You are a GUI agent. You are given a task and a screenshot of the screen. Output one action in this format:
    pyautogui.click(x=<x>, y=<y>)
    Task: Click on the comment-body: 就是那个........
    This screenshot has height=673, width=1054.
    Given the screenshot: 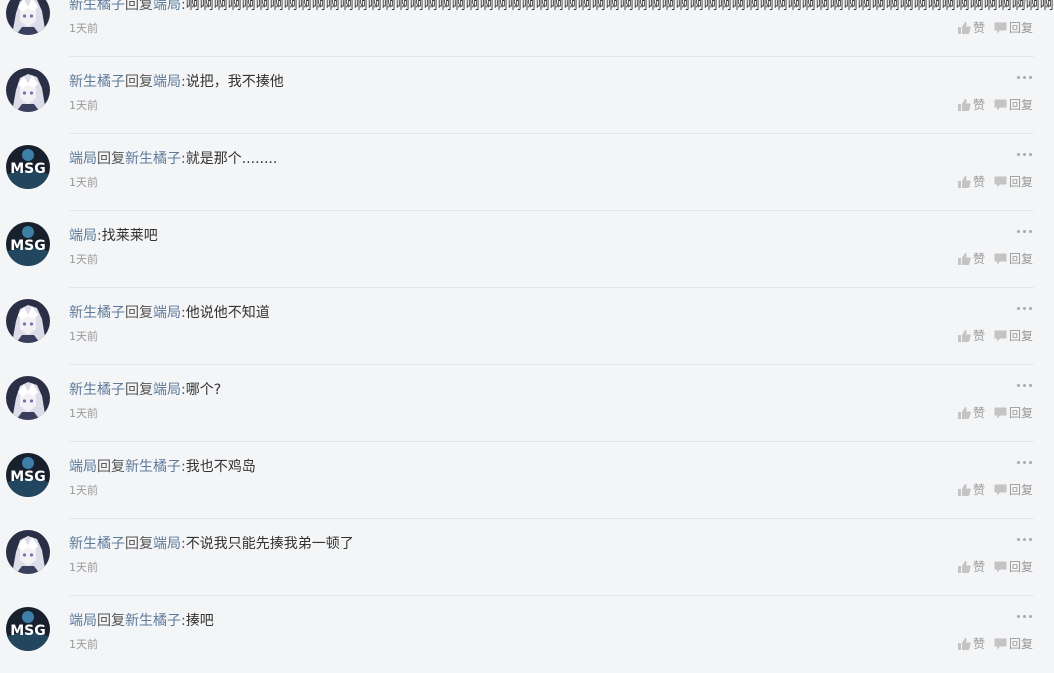 What is the action you would take?
    pyautogui.click(x=231, y=159)
    